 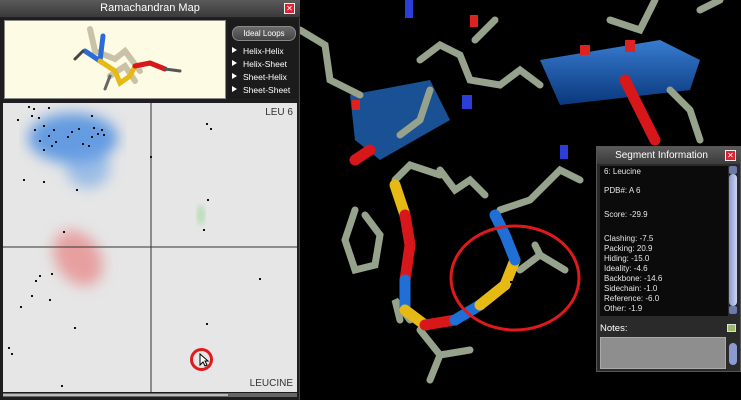 What do you see at coordinates (632, 298) in the screenshot?
I see `segment-reference: Reference: -6.0` at bounding box center [632, 298].